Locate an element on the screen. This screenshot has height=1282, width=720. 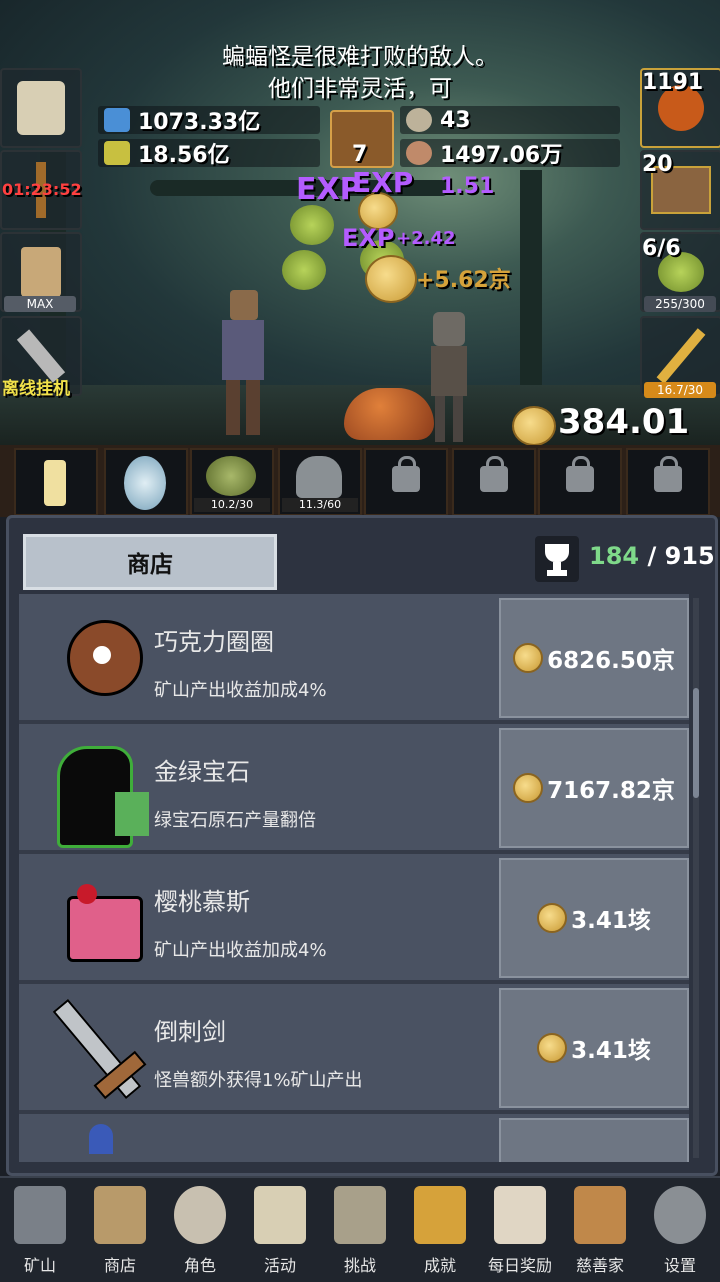
nav-label: 商店 is located at coordinates (119, 1265).